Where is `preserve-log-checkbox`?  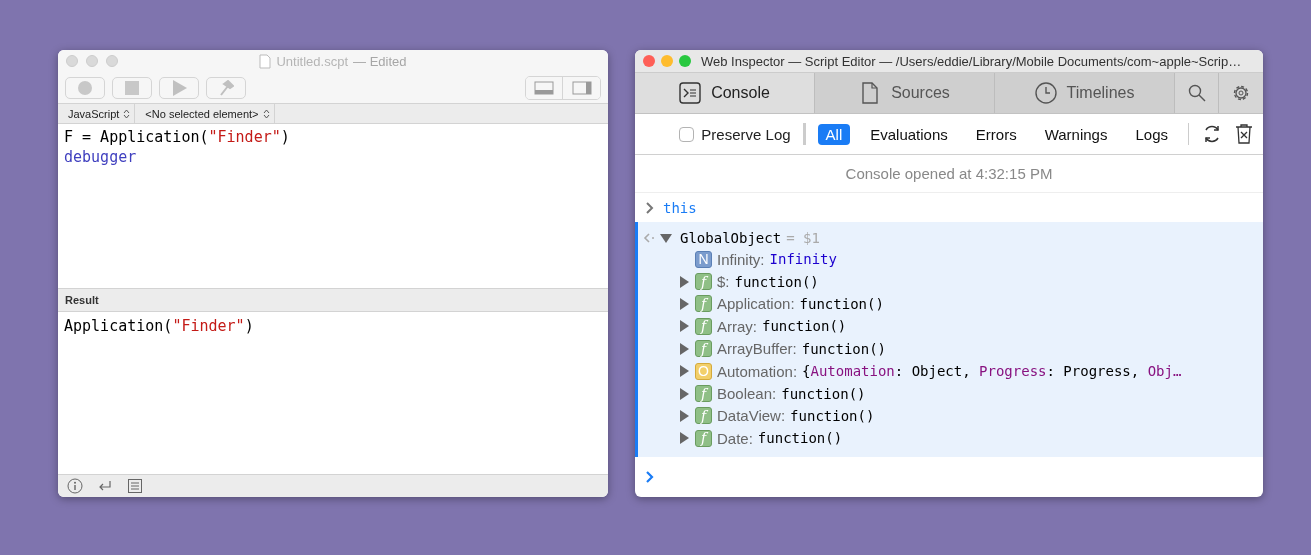
preserve-log-checkbox is located at coordinates (687, 134).